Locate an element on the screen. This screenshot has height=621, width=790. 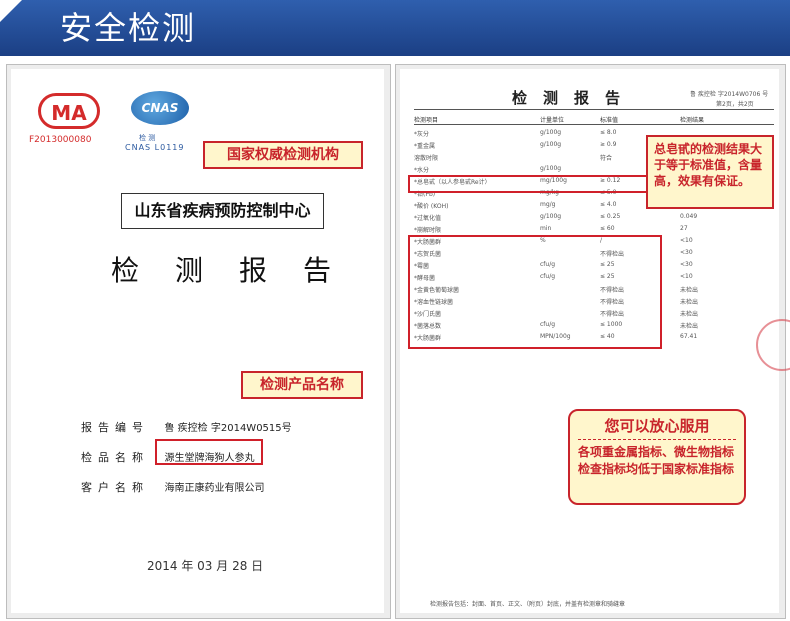
field-label: 报告编号 is located at coordinates (115, 427).